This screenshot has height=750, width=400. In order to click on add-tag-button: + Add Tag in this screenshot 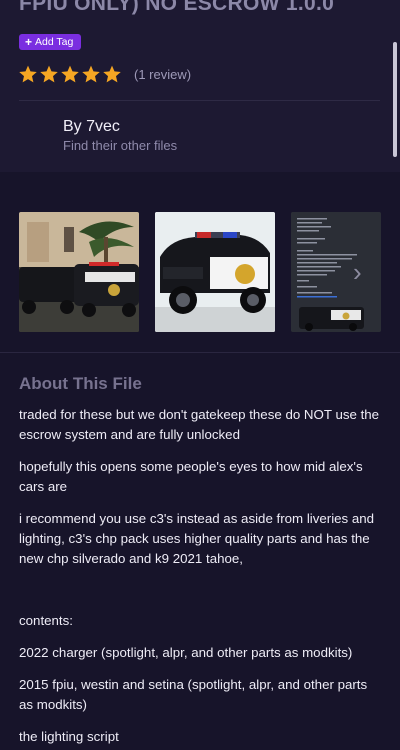, I will do `click(50, 42)`.